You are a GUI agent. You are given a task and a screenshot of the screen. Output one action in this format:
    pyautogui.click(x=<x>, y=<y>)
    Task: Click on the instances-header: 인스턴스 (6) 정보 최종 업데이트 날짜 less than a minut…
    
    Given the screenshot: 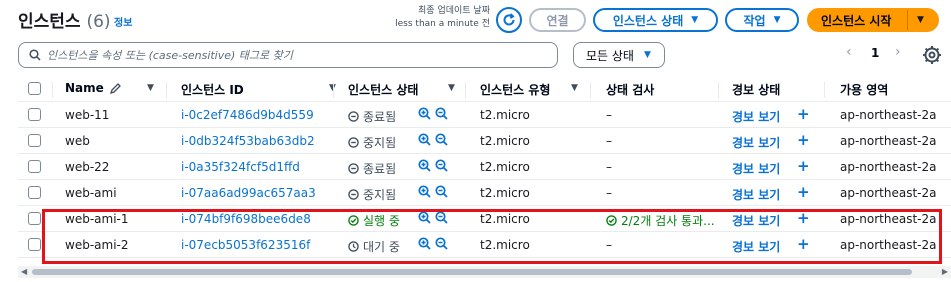 What is the action you would take?
    pyautogui.click(x=475, y=20)
    